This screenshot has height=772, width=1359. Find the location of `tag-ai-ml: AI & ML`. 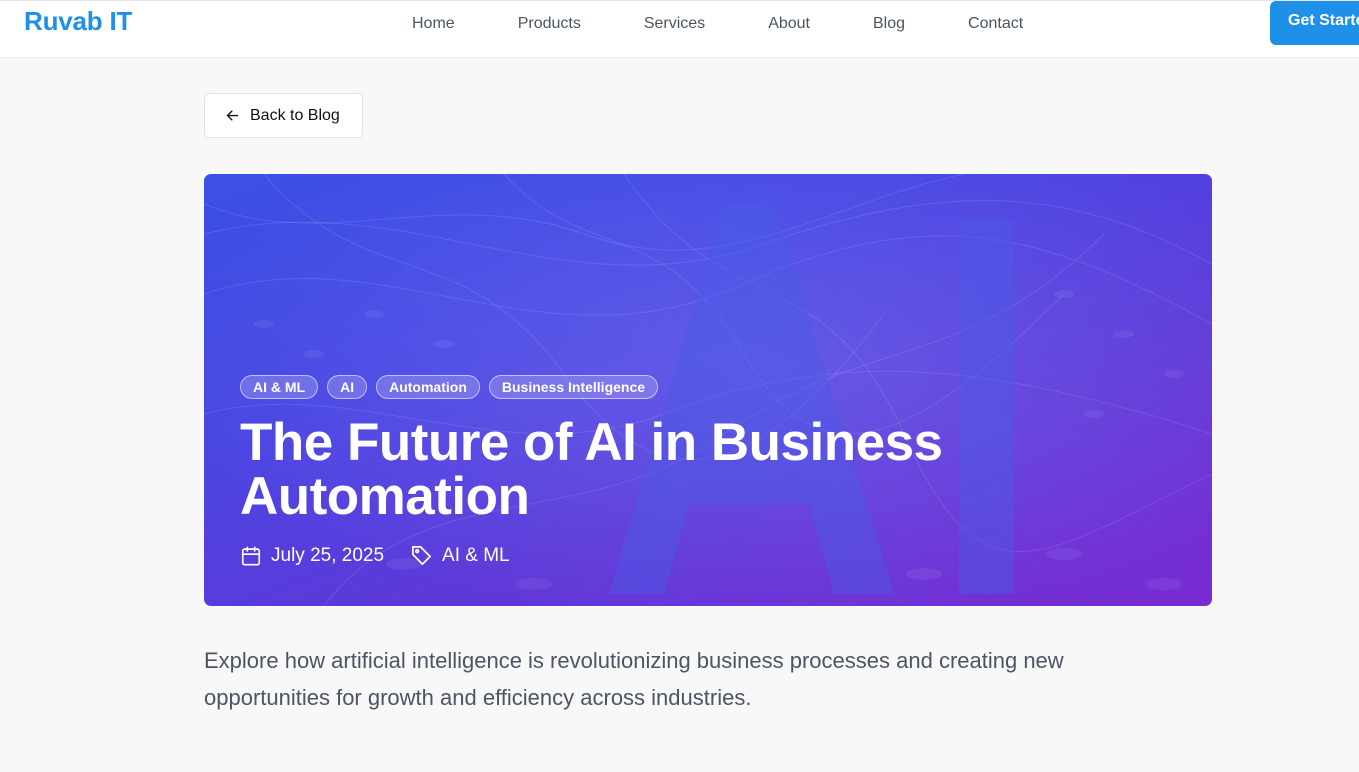

tag-ai-ml: AI & ML is located at coordinates (279, 387).